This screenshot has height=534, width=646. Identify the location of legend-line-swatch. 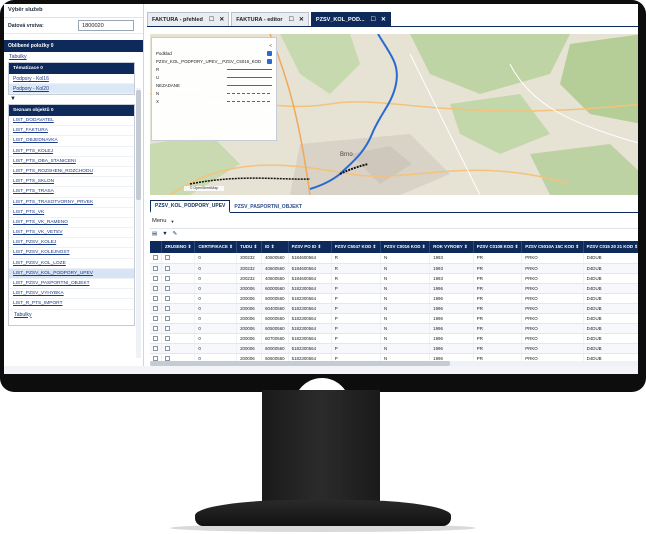
(249, 85).